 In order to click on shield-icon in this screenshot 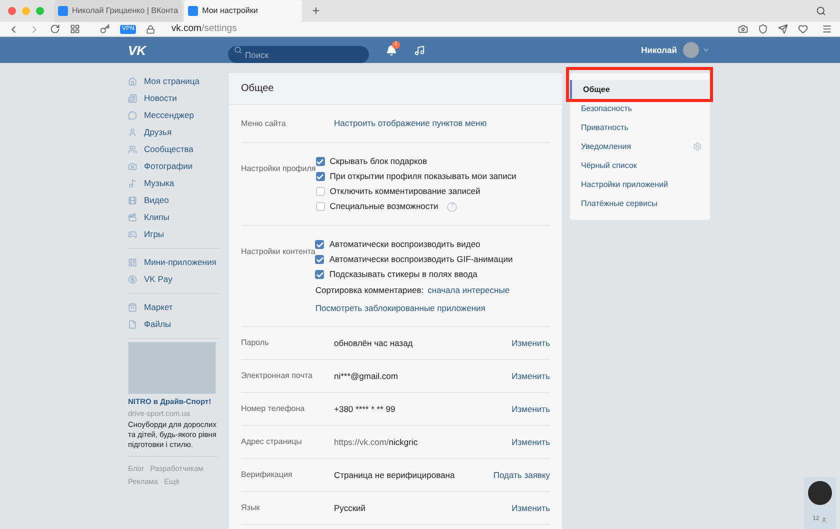, I will do `click(763, 29)`.